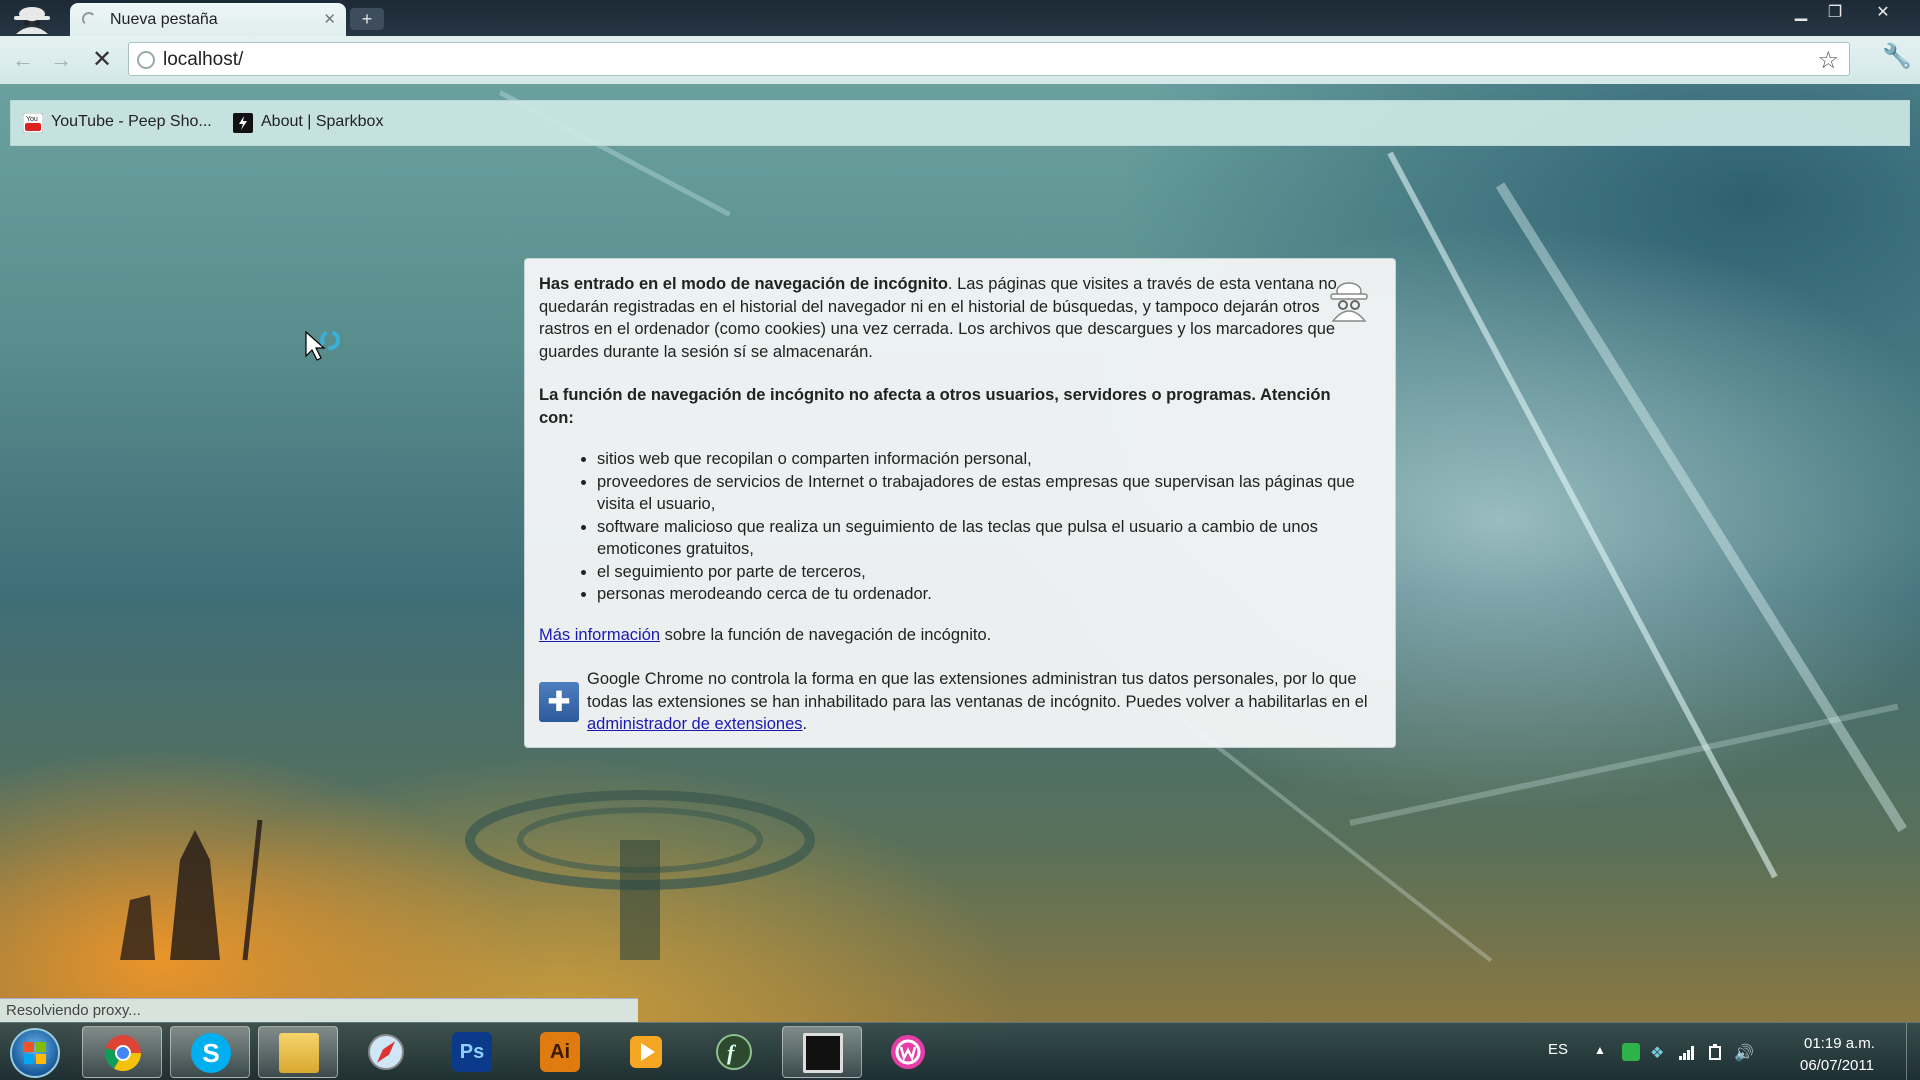 The image size is (1920, 1080). Describe the element at coordinates (146, 60) in the screenshot. I see `page-icon` at that location.